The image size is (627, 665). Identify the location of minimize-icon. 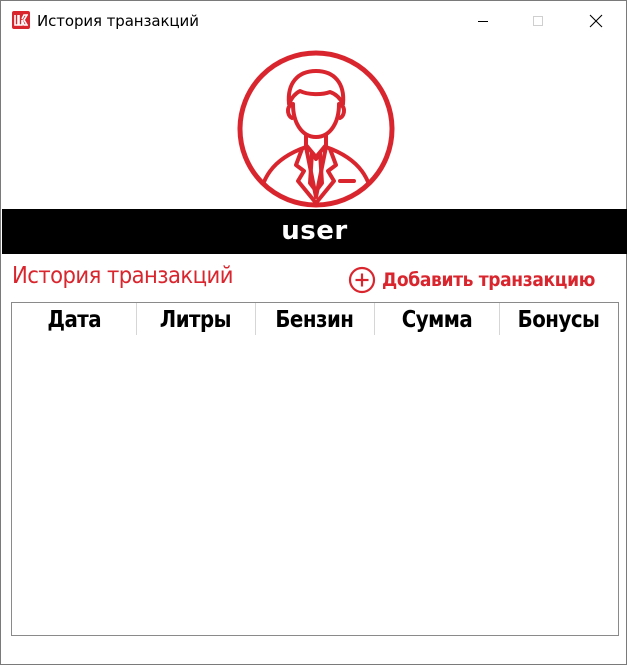
(483, 21).